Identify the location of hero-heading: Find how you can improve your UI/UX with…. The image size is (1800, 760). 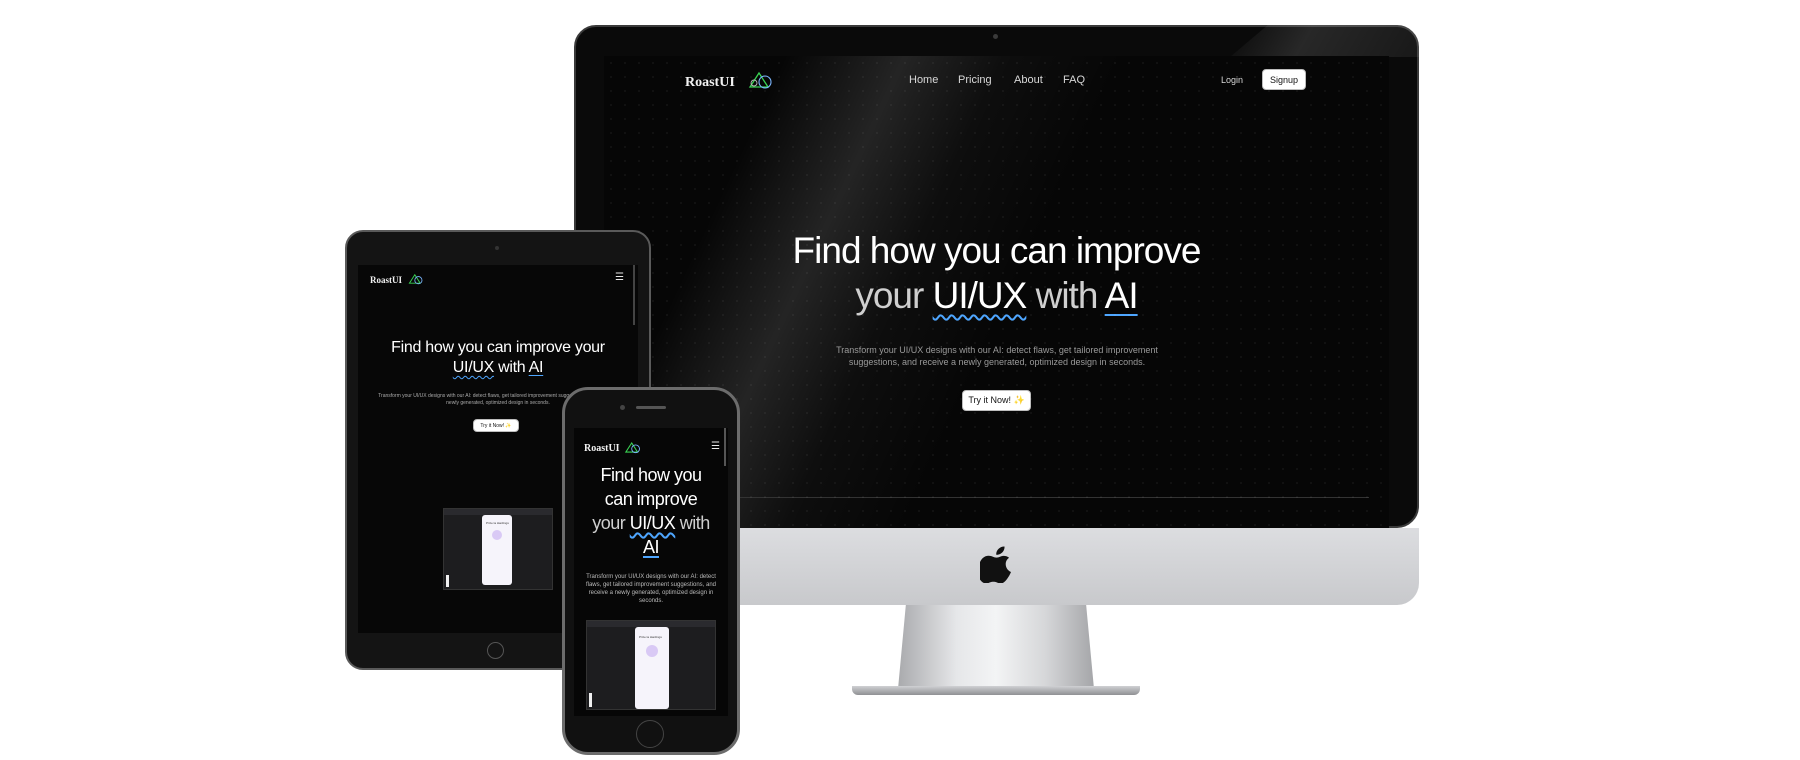
(996, 273).